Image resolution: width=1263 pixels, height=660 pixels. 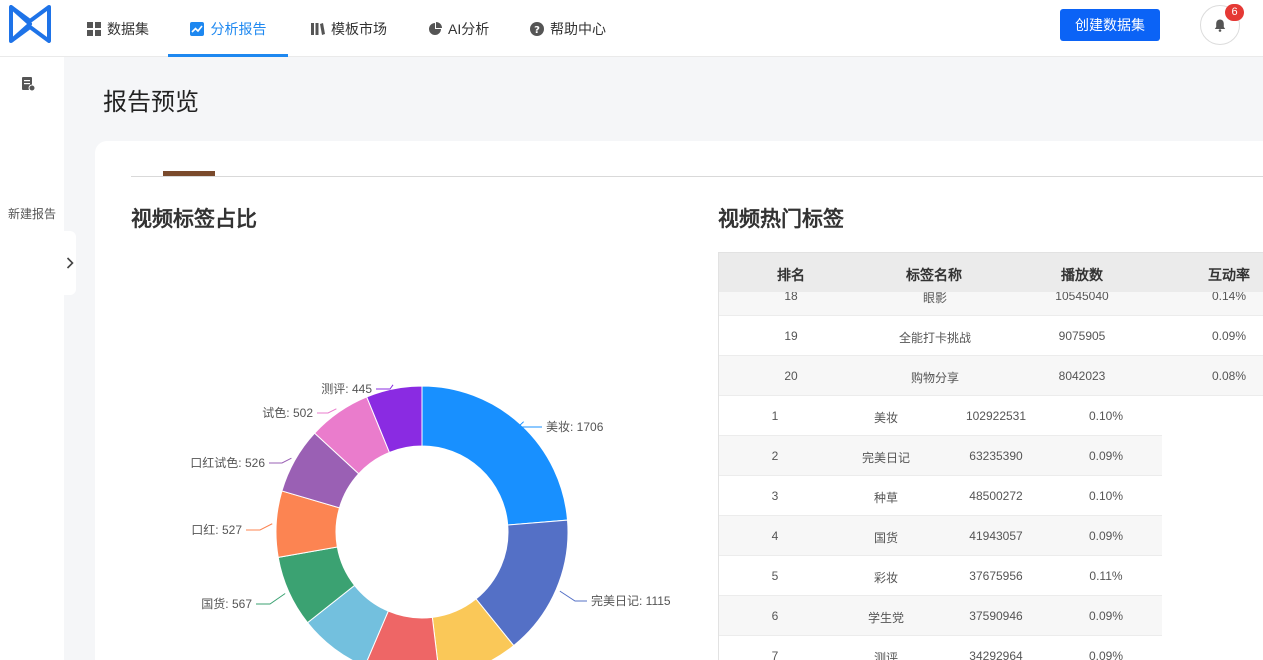 What do you see at coordinates (226, 603) in the screenshot?
I see `donut-slice-label: 国货: 567` at bounding box center [226, 603].